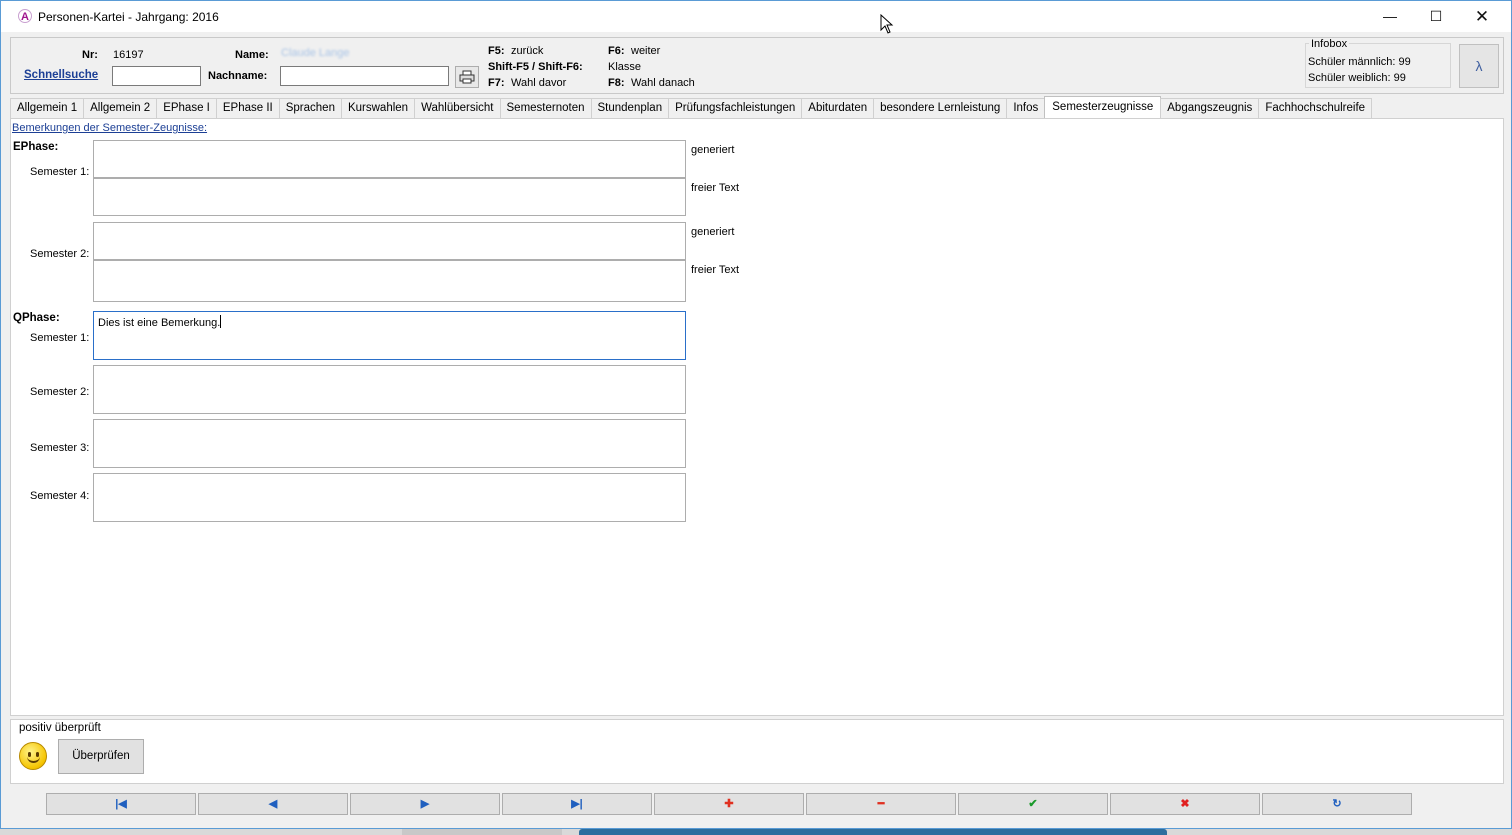 The width and height of the screenshot is (1512, 835). Describe the element at coordinates (616, 83) in the screenshot. I see `shortcut-f8-key: F8:` at that location.